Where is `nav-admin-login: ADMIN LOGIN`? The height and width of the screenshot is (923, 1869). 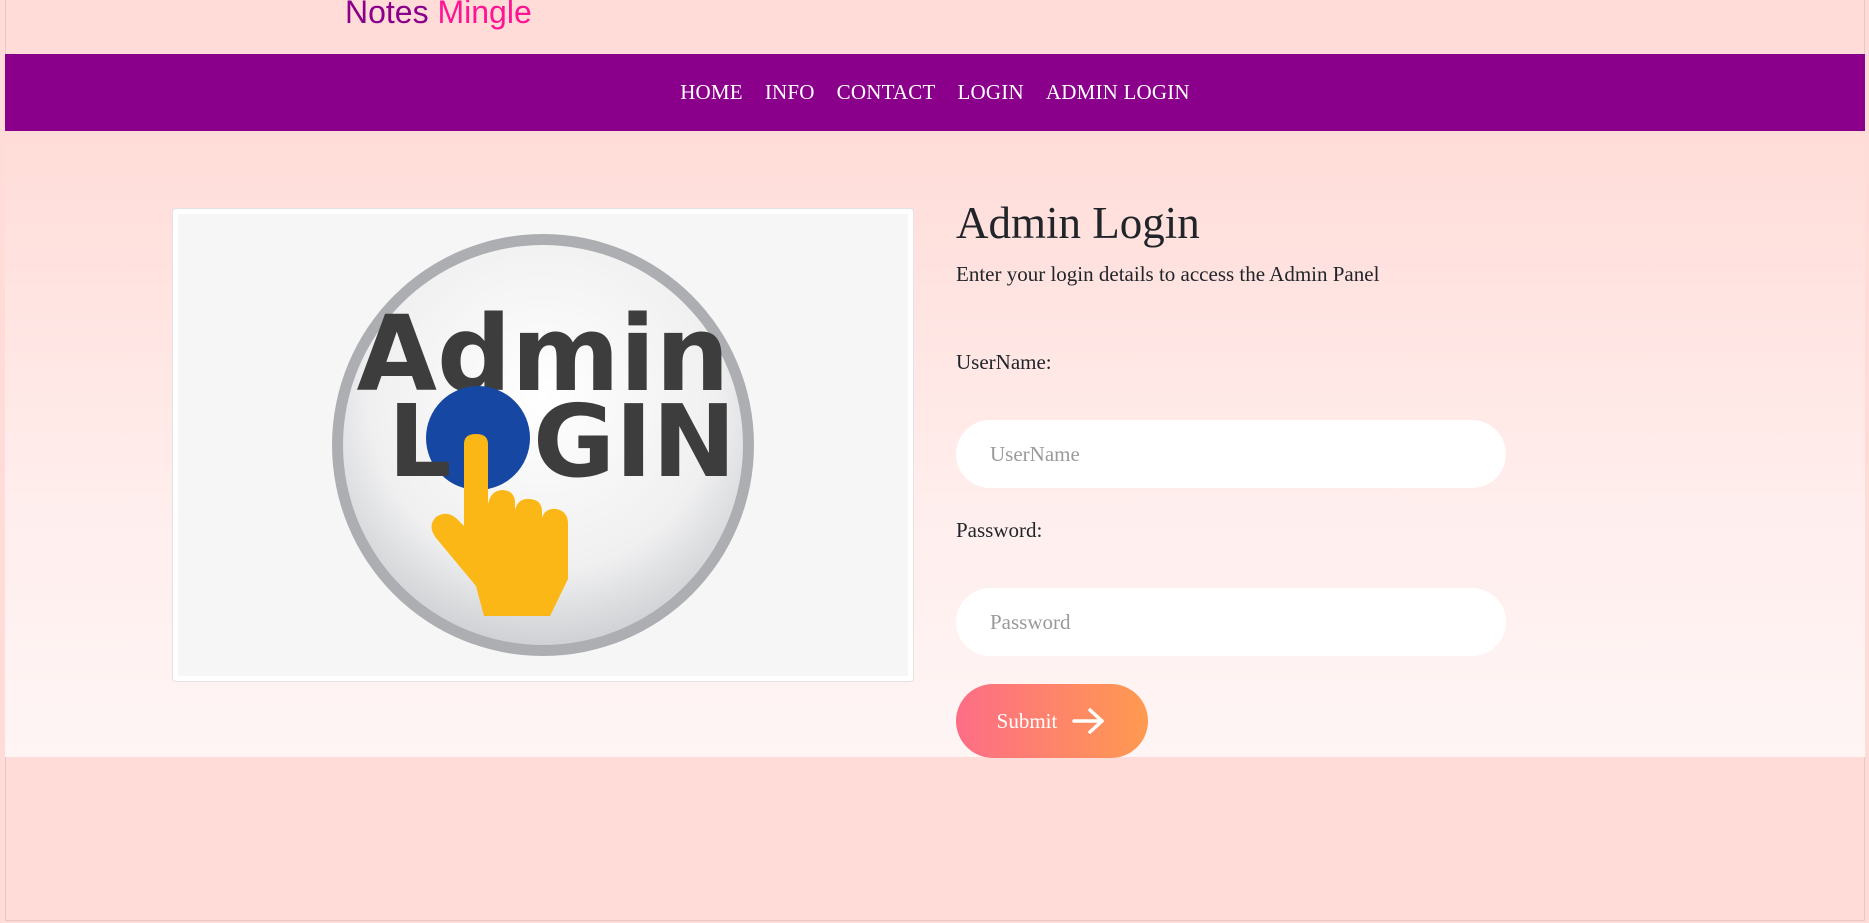
nav-admin-login: ADMIN LOGIN is located at coordinates (1118, 92).